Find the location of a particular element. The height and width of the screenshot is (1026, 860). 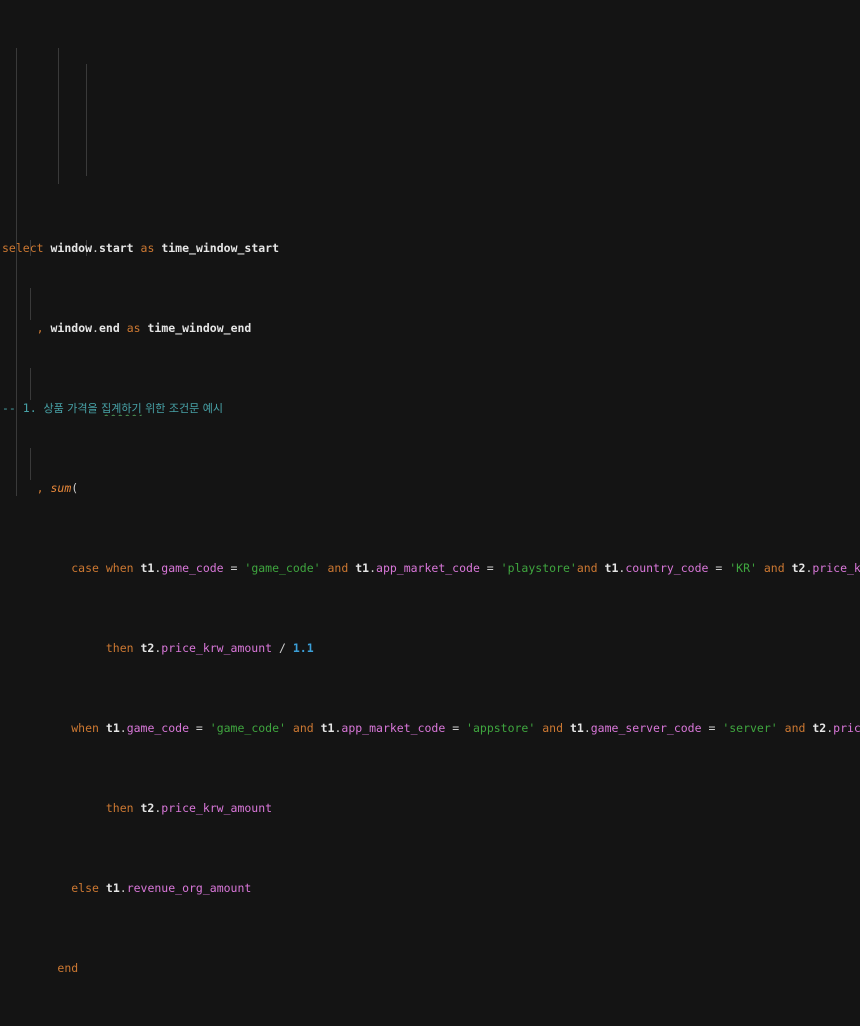

string-literal: 'KR' is located at coordinates (743, 568).